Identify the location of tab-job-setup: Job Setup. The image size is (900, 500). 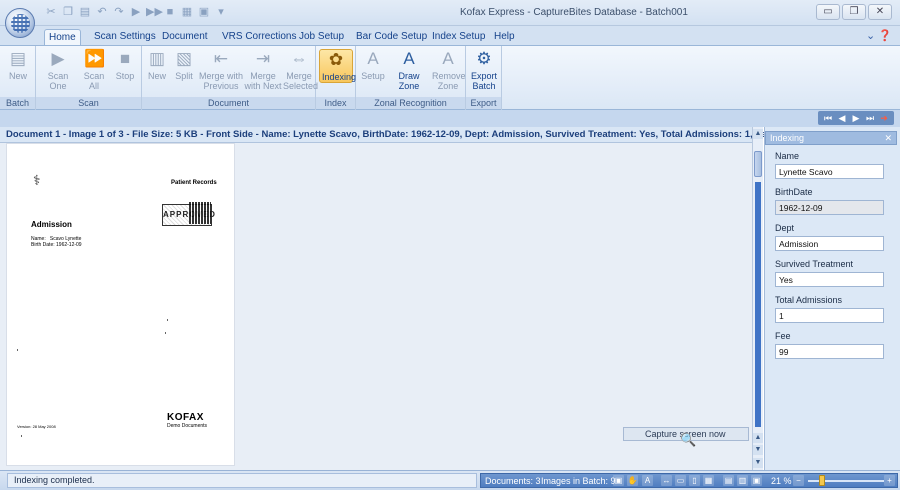
(321, 37).